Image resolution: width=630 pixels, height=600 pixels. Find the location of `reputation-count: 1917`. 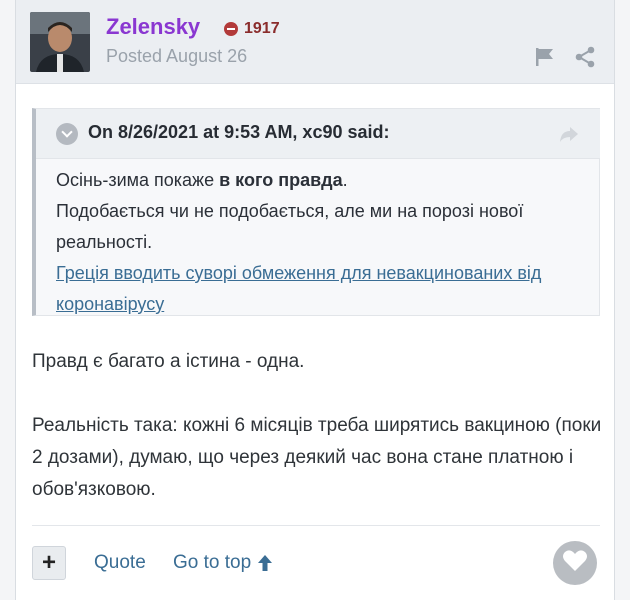

reputation-count: 1917 is located at coordinates (262, 28).